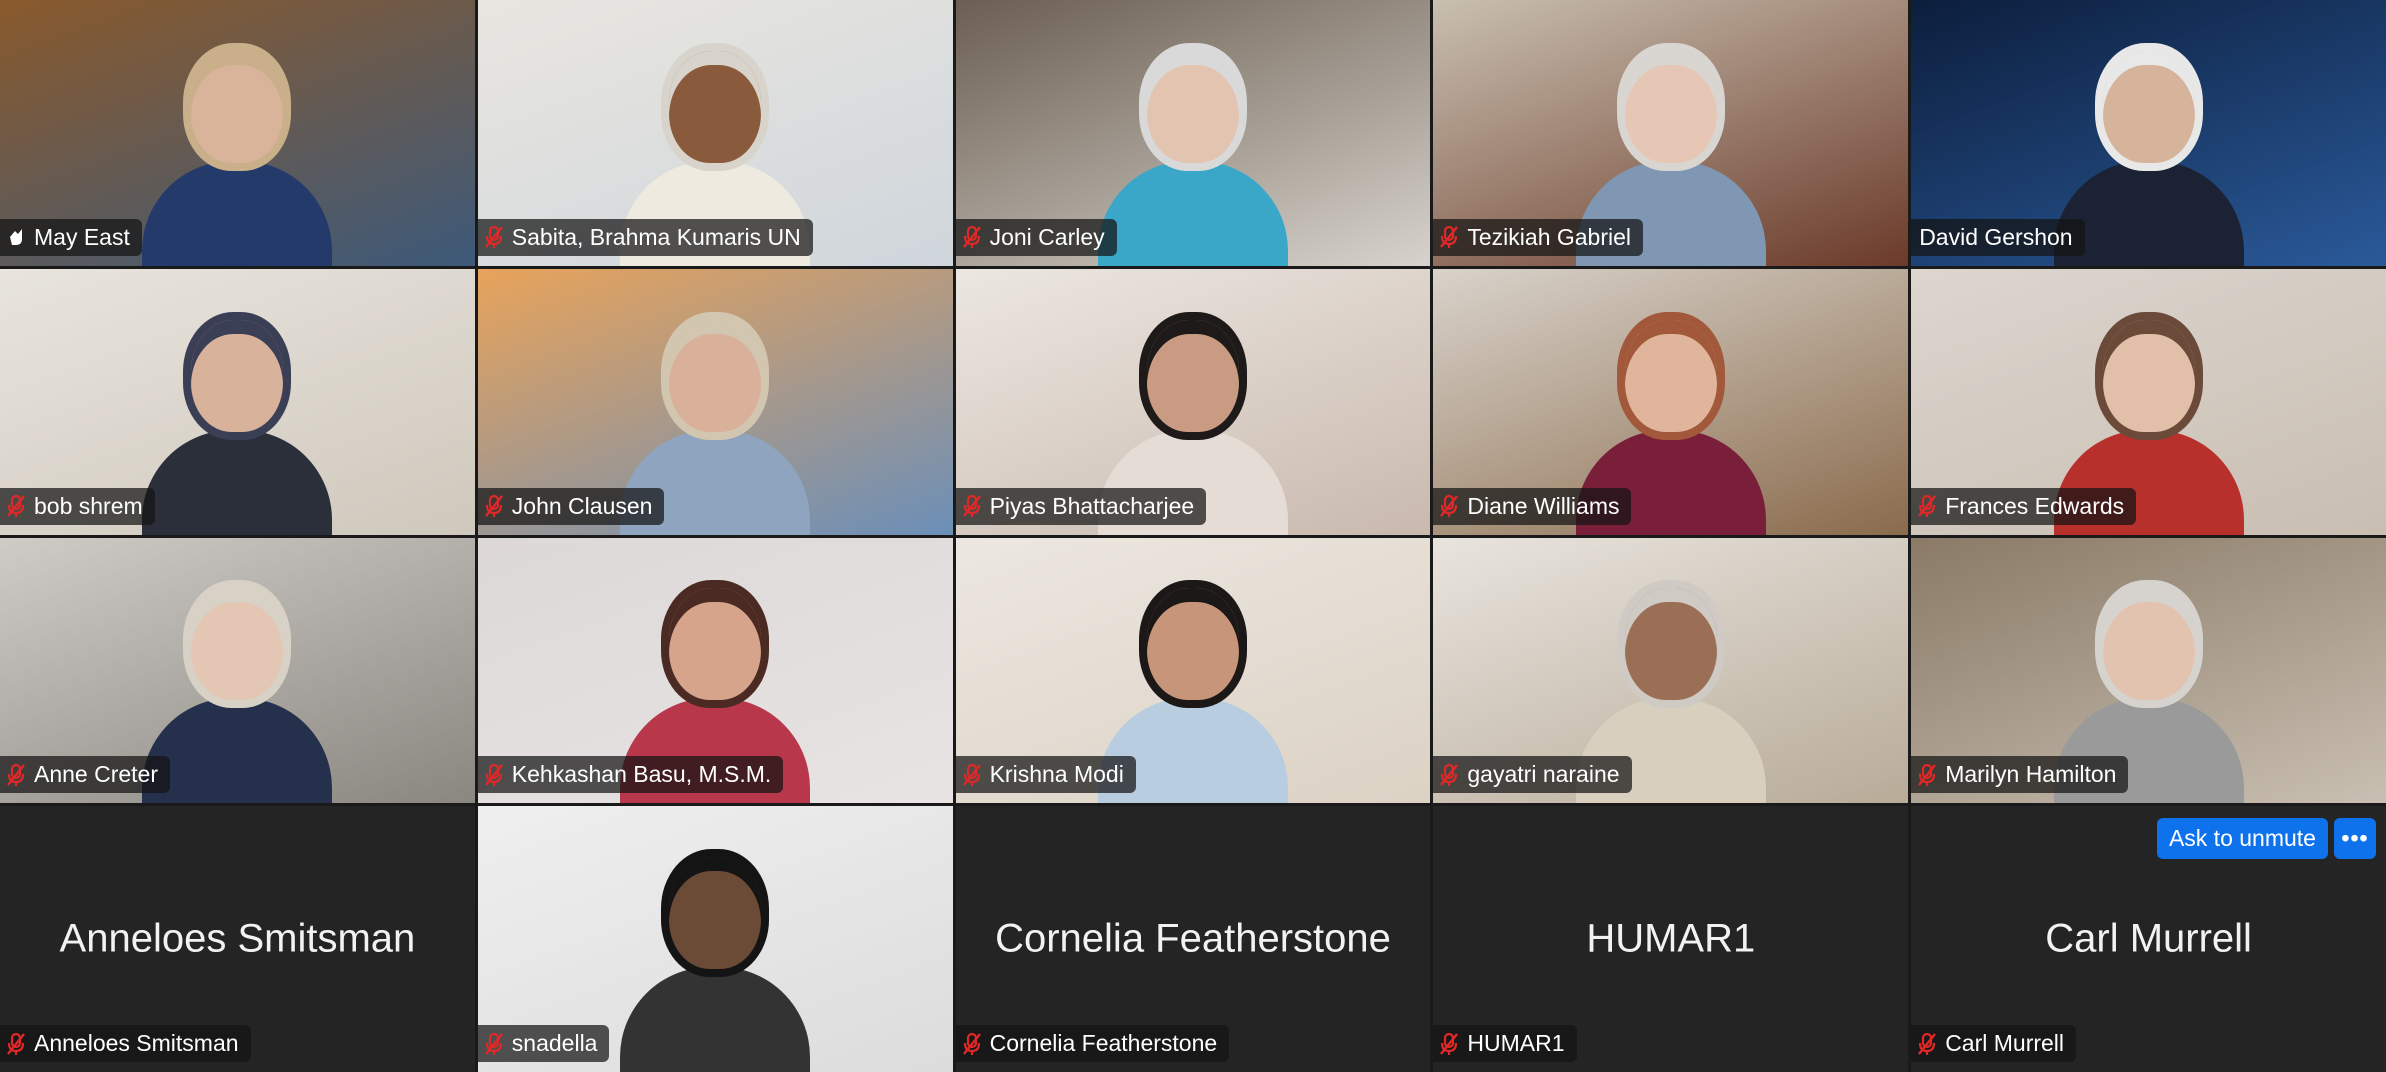 The height and width of the screenshot is (1072, 2386). I want to click on participant-tile: HUMAR1 HUMAR1, so click(1671, 939).